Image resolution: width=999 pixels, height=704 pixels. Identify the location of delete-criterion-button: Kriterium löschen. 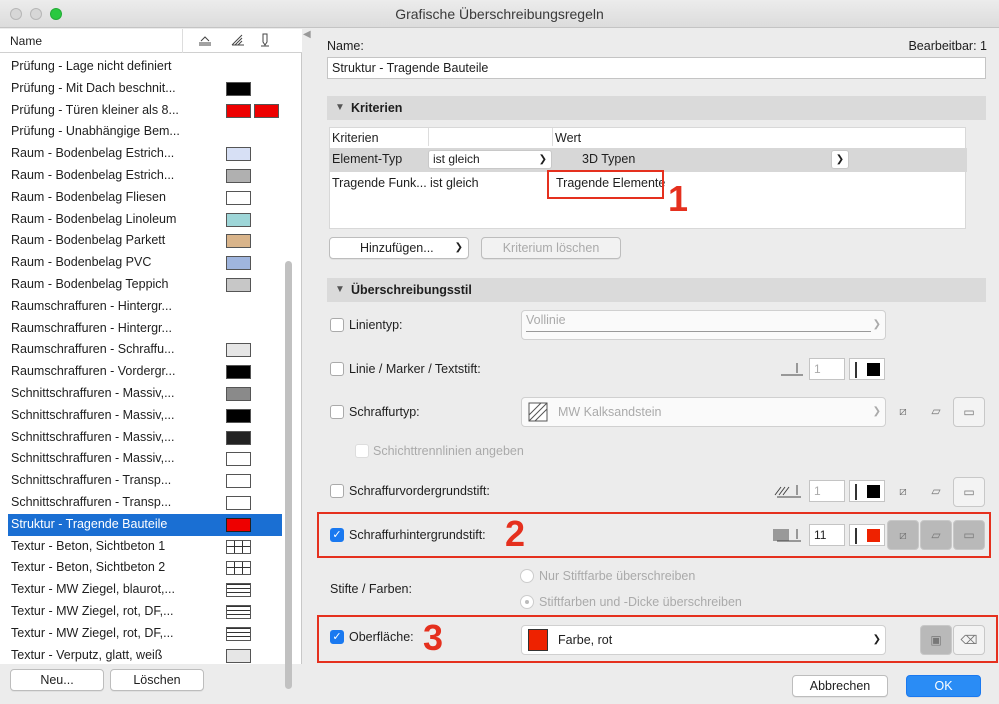
(551, 248).